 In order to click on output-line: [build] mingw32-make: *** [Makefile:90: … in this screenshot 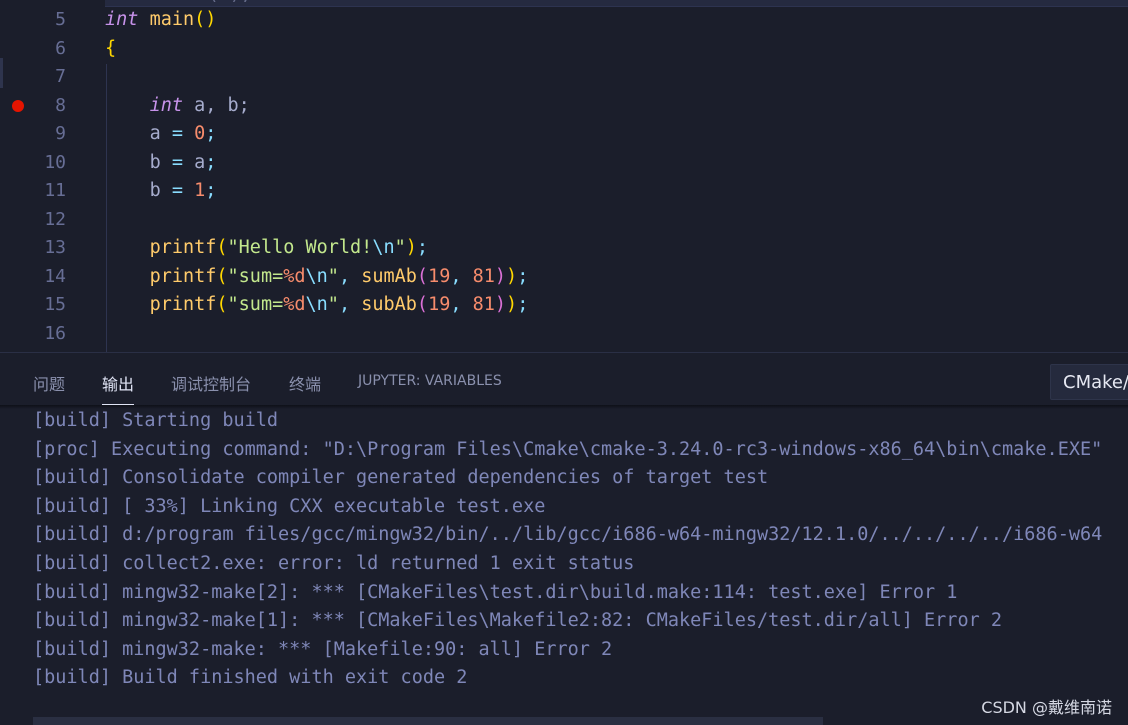, I will do `click(323, 649)`.